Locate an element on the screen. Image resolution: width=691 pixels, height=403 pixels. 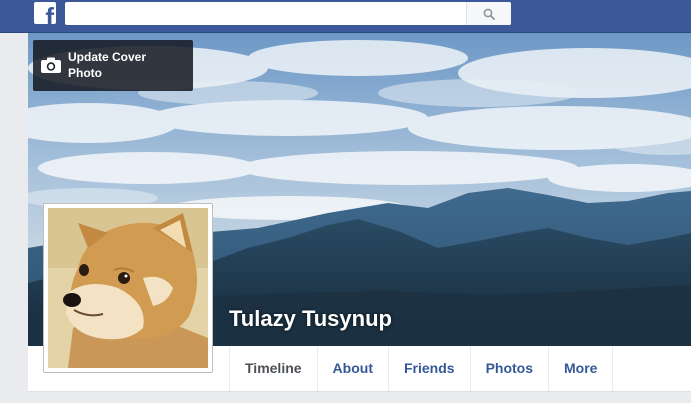
profile-name: Tulazy Tusynup is located at coordinates (310, 319).